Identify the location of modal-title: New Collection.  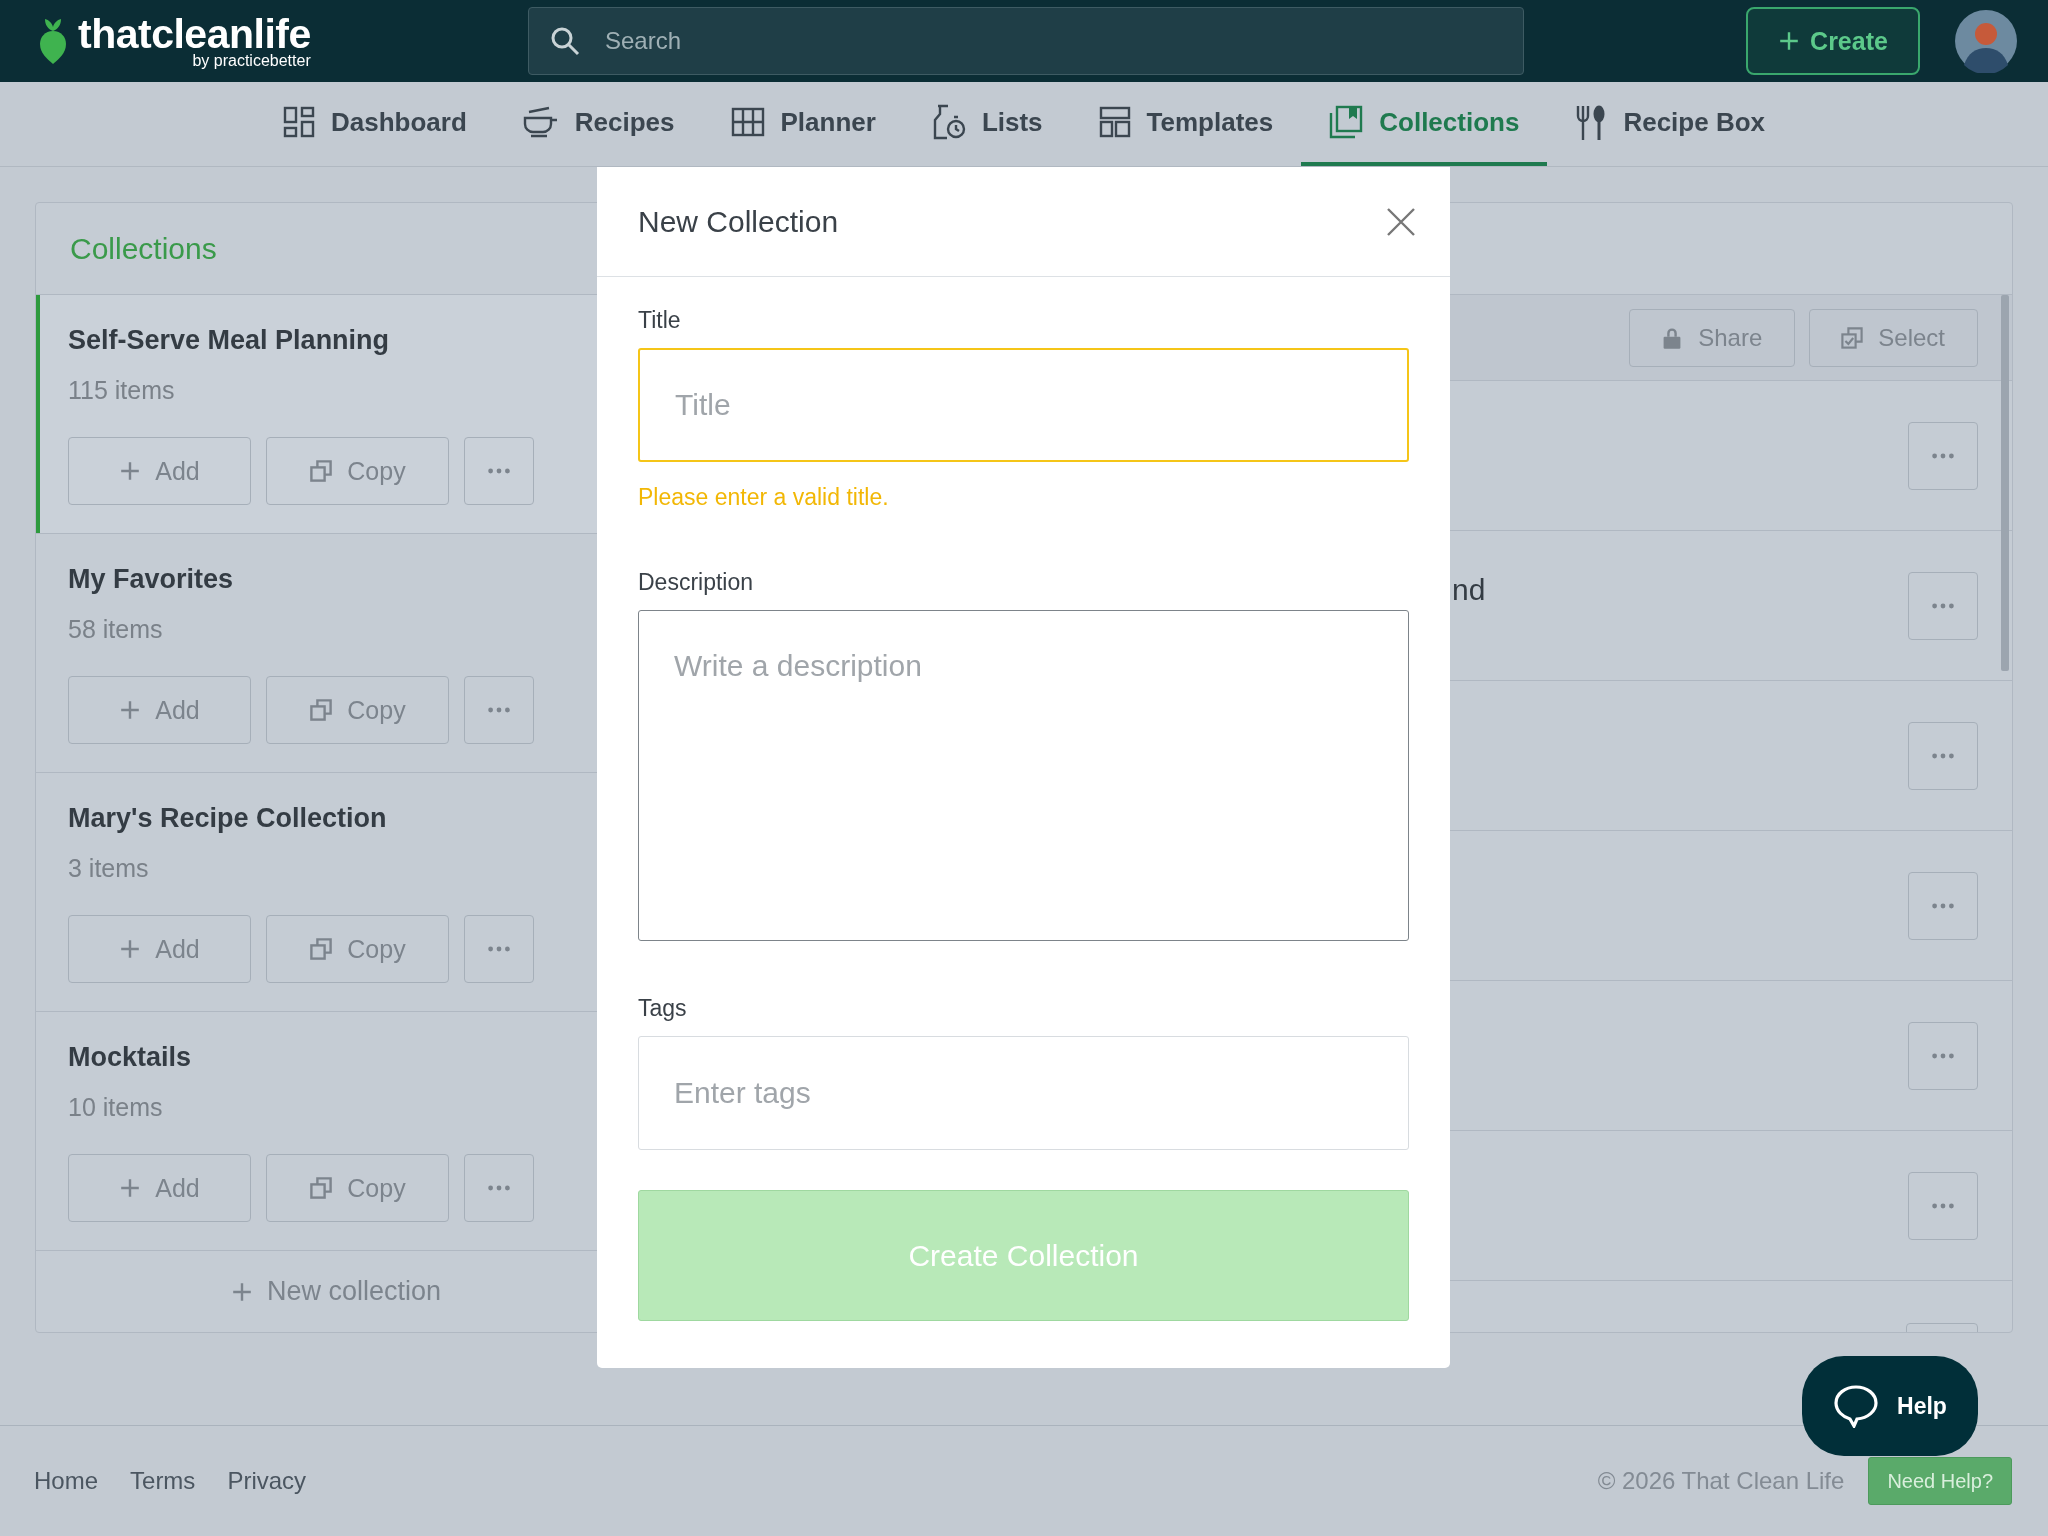
(738, 221).